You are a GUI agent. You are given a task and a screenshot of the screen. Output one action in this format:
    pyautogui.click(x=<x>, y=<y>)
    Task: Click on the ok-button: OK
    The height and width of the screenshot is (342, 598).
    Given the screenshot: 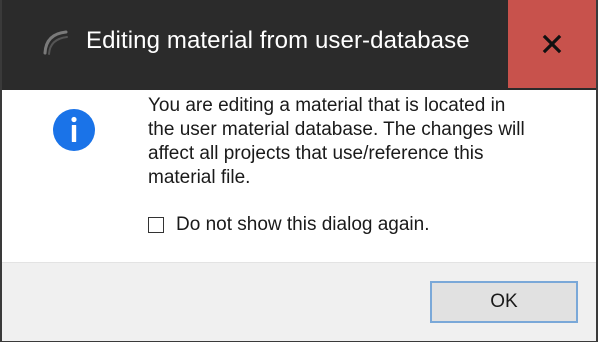 What is the action you would take?
    pyautogui.click(x=504, y=302)
    